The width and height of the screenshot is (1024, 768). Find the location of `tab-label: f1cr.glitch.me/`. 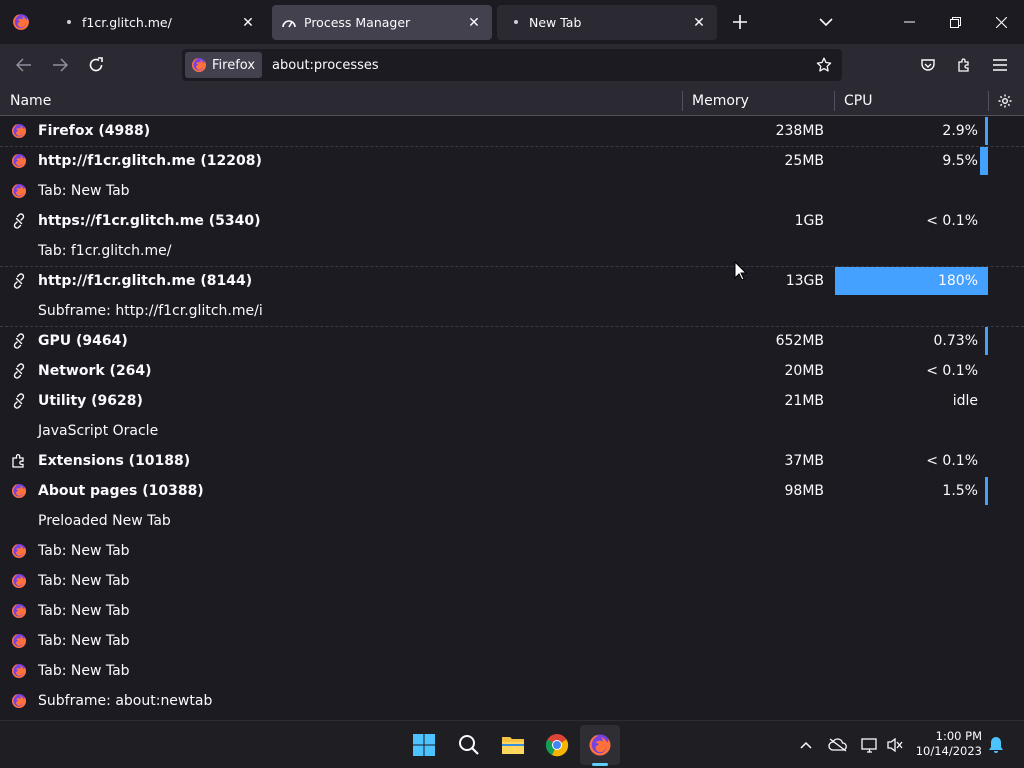

tab-label: f1cr.glitch.me/ is located at coordinates (127, 22).